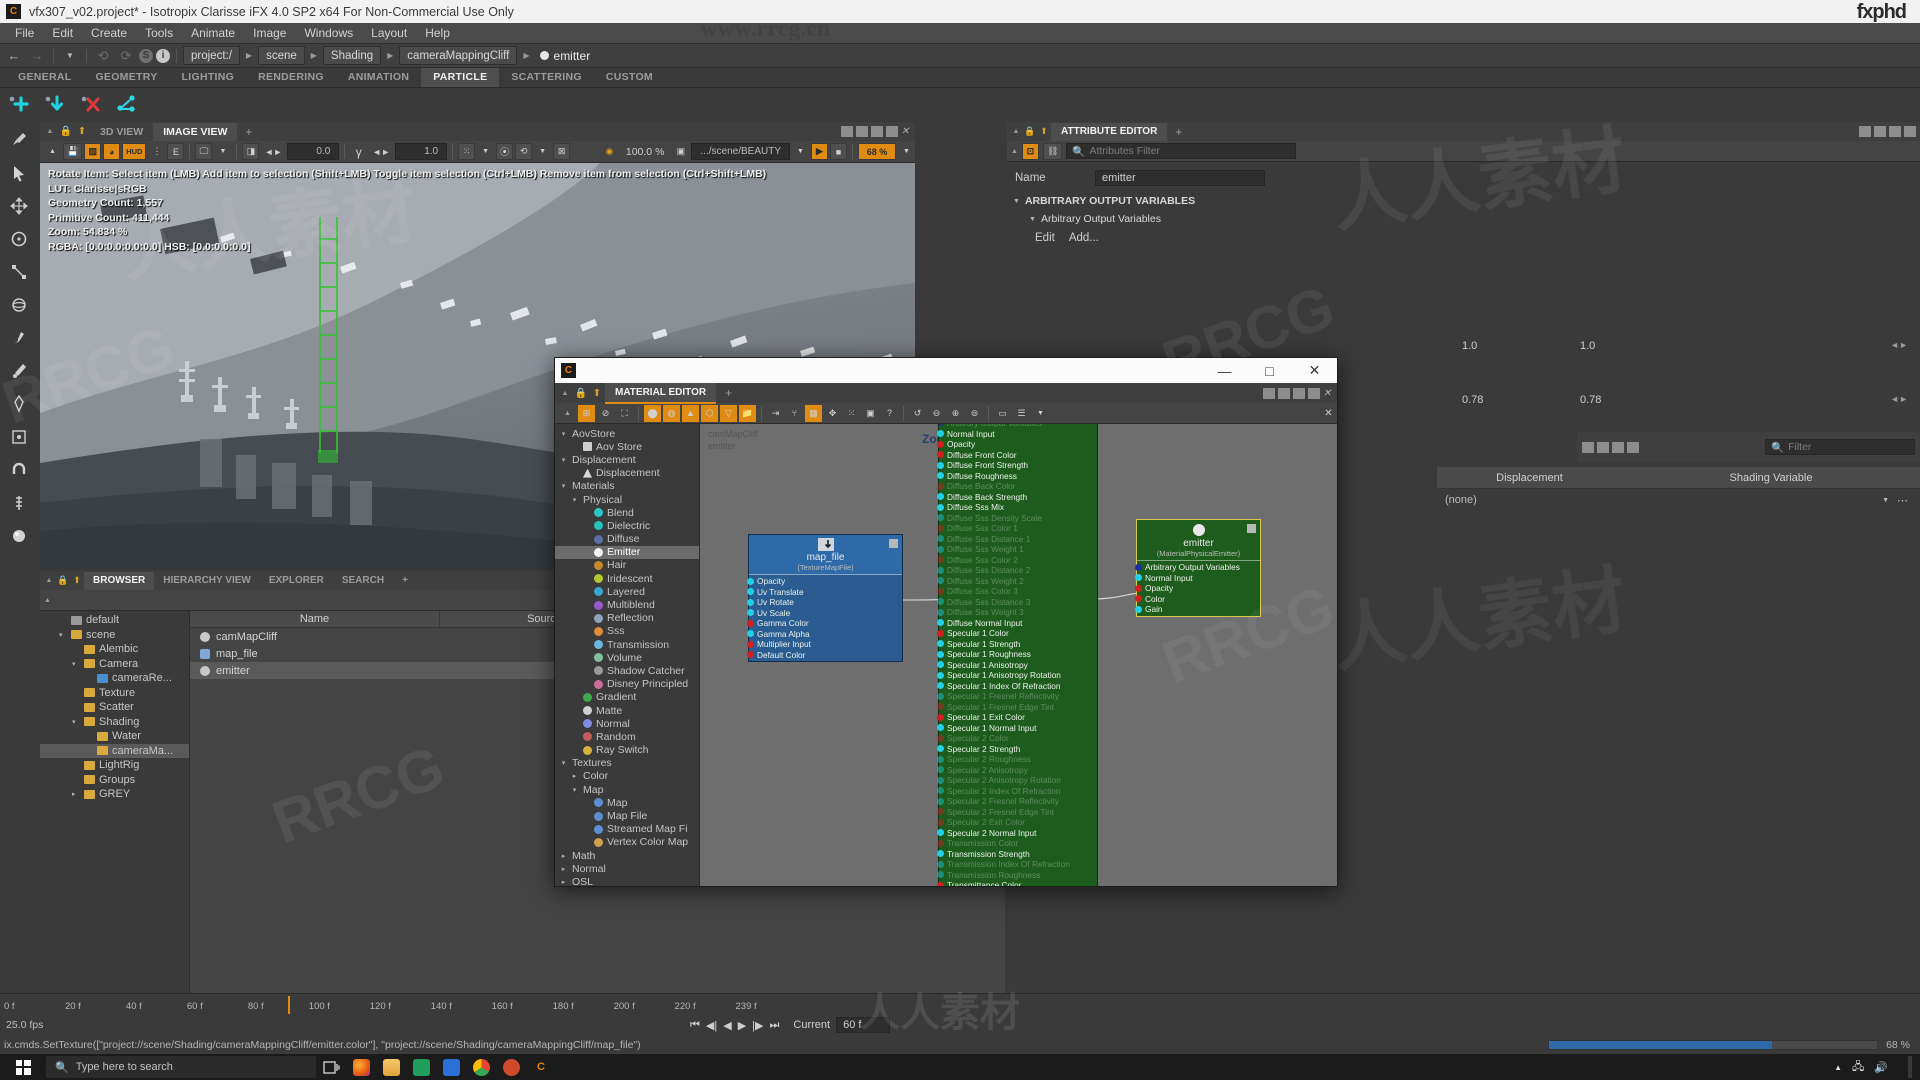  What do you see at coordinates (542, 151) in the screenshot?
I see `history-dropdown-icon: ▼` at bounding box center [542, 151].